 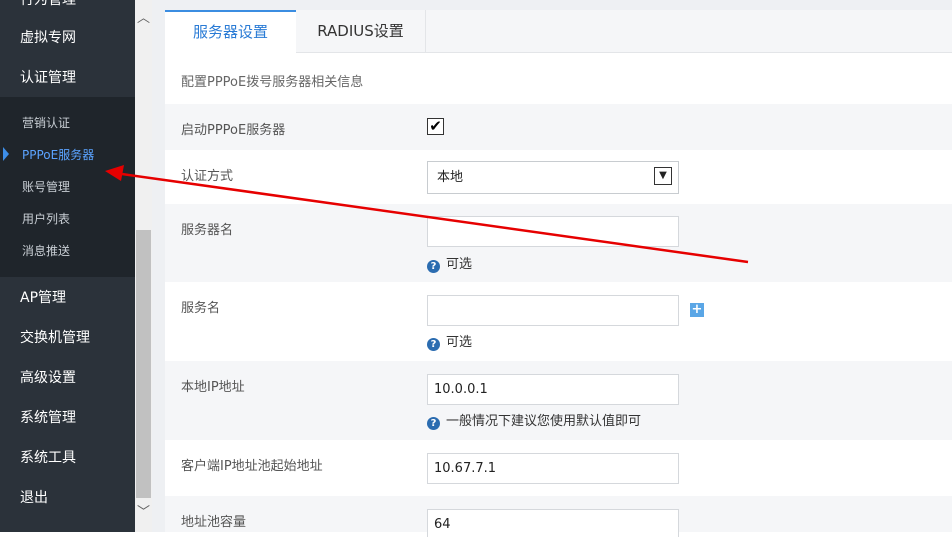 I want to click on row-server-name: 服务器名 ? 可选, so click(x=558, y=243).